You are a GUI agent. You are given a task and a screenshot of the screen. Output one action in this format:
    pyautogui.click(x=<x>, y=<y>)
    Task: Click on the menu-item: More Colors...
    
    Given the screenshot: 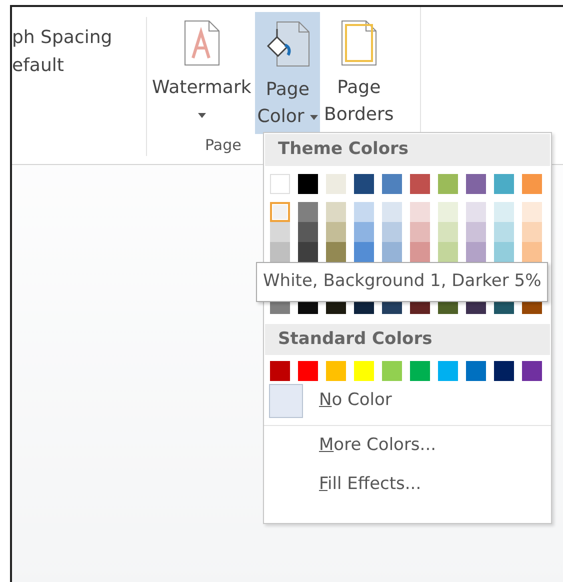 What is the action you would take?
    pyautogui.click(x=377, y=445)
    